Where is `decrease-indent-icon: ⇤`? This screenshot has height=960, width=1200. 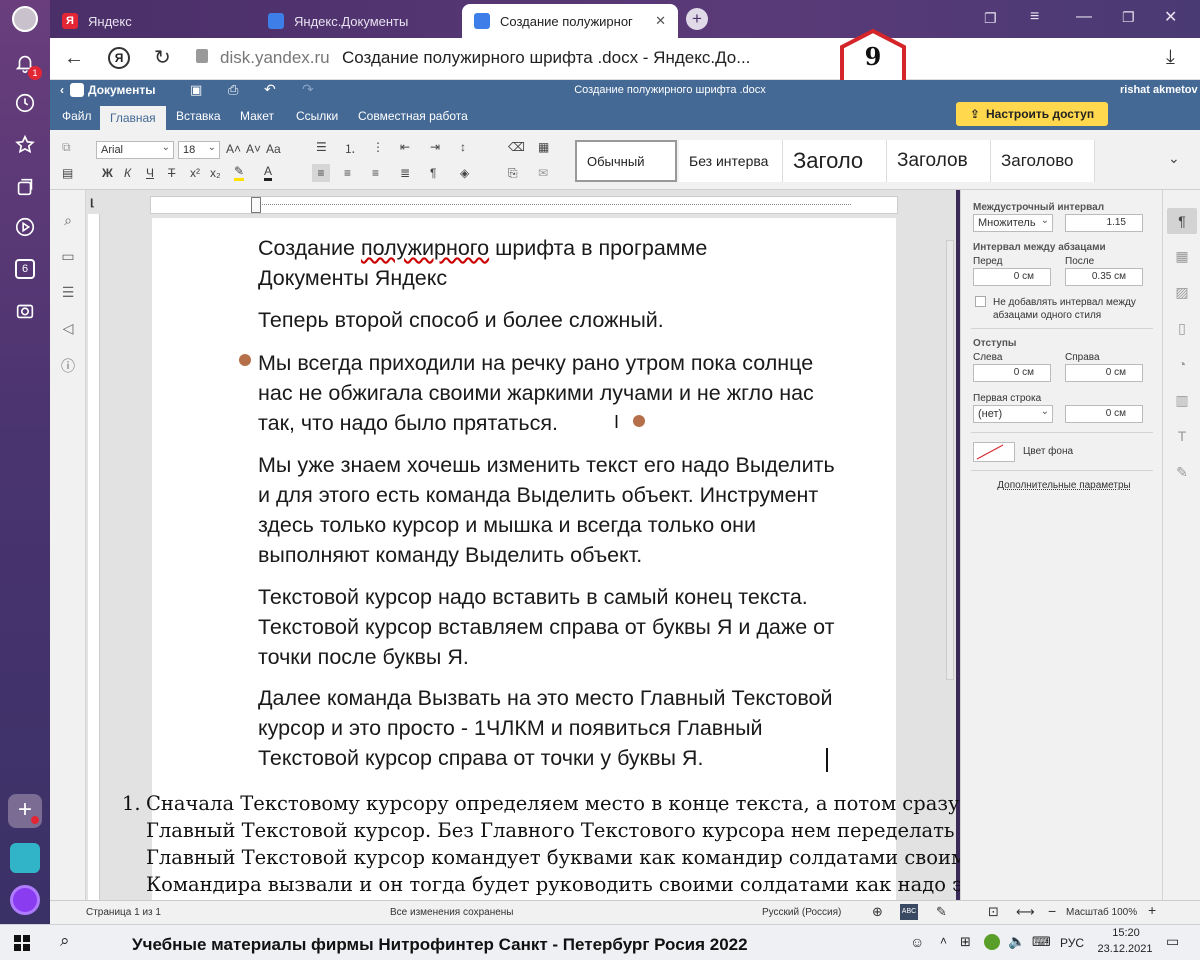
decrease-indent-icon: ⇤ is located at coordinates (405, 147).